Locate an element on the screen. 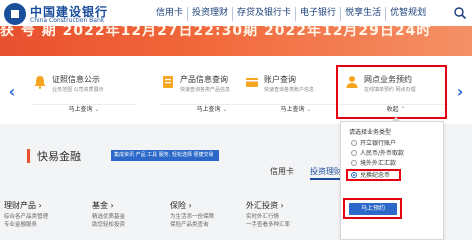 The height and width of the screenshot is (240, 472). banner-text: 获 号 期 2022年12月27日22:30期 2022年12月29日24时 is located at coordinates (216, 32).